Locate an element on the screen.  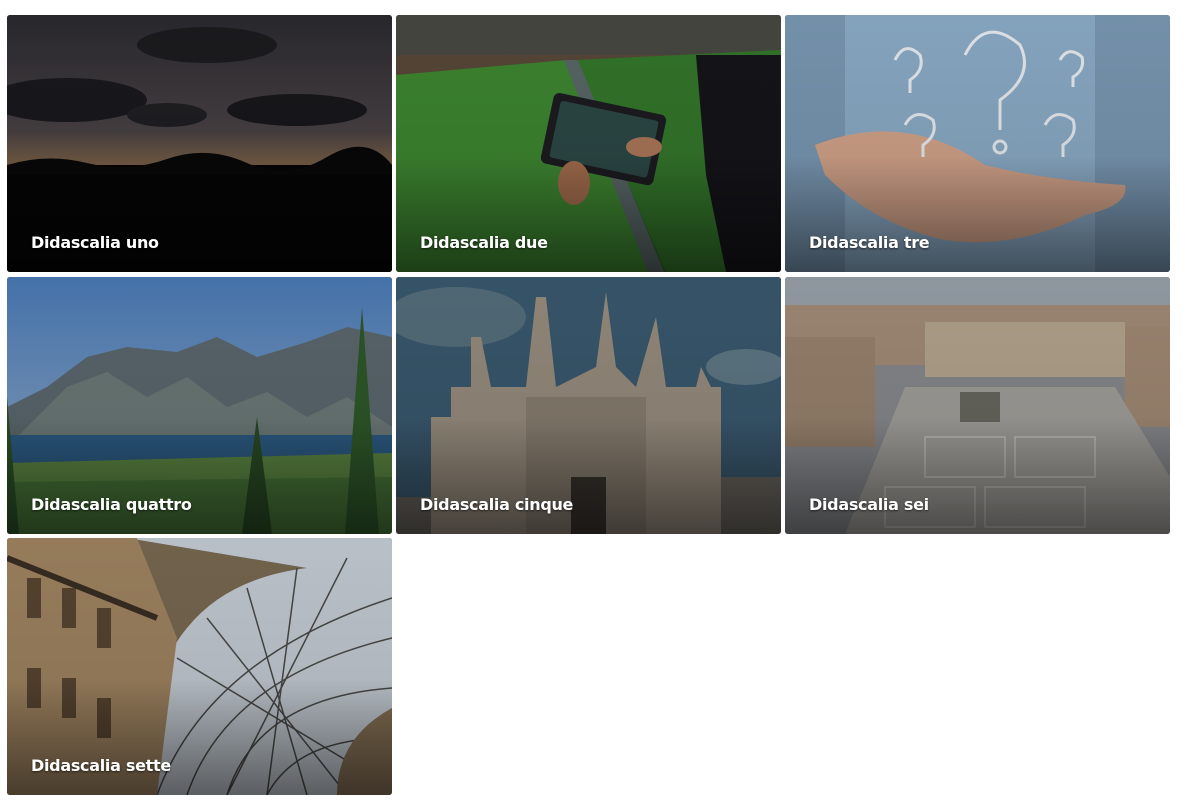
caption: Didascalia sette is located at coordinates (101, 765).